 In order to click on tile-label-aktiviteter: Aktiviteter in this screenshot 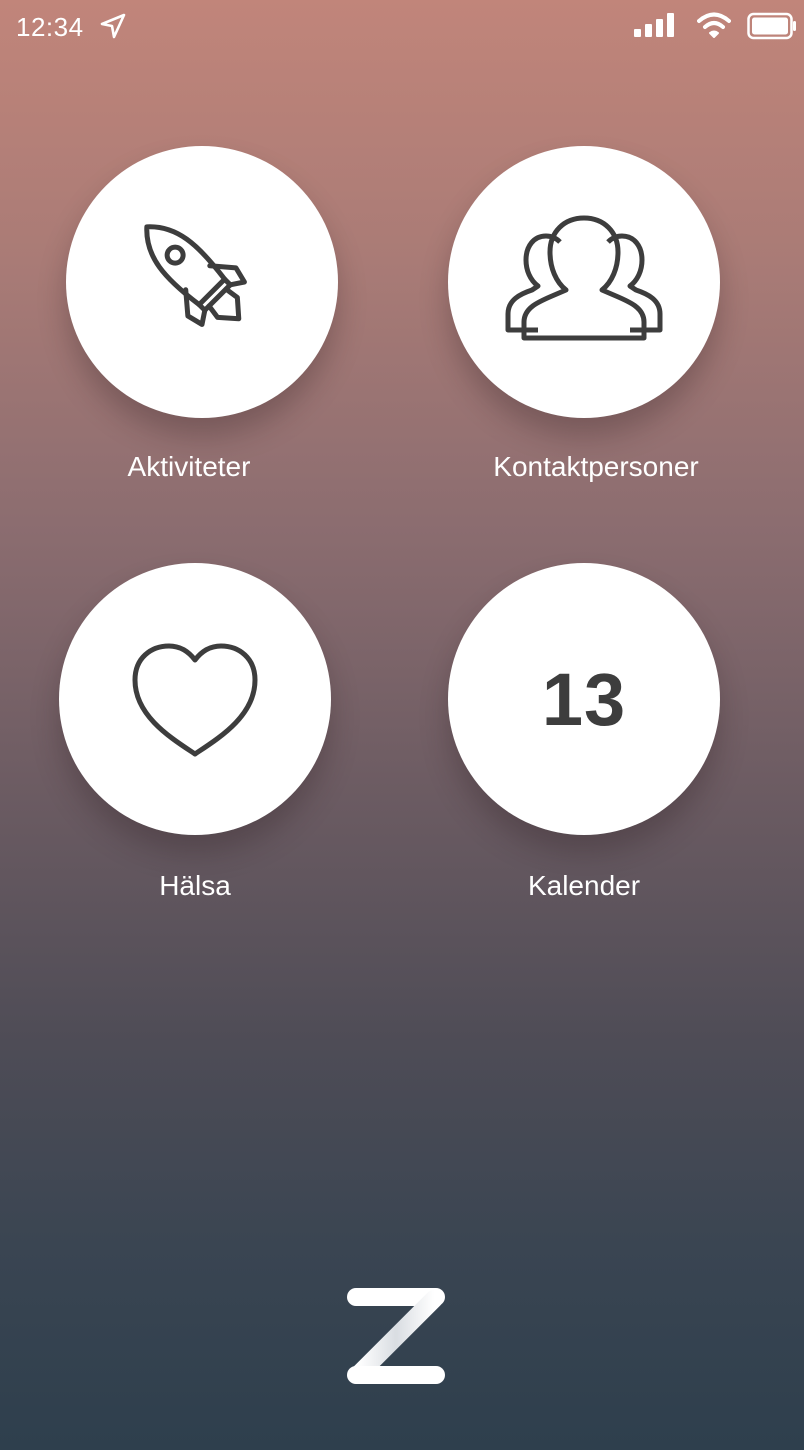, I will do `click(189, 466)`.